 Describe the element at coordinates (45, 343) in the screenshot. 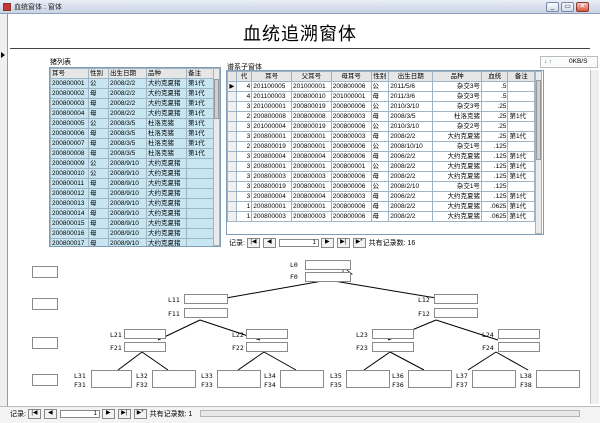

I see `gen-2-side-box` at that location.